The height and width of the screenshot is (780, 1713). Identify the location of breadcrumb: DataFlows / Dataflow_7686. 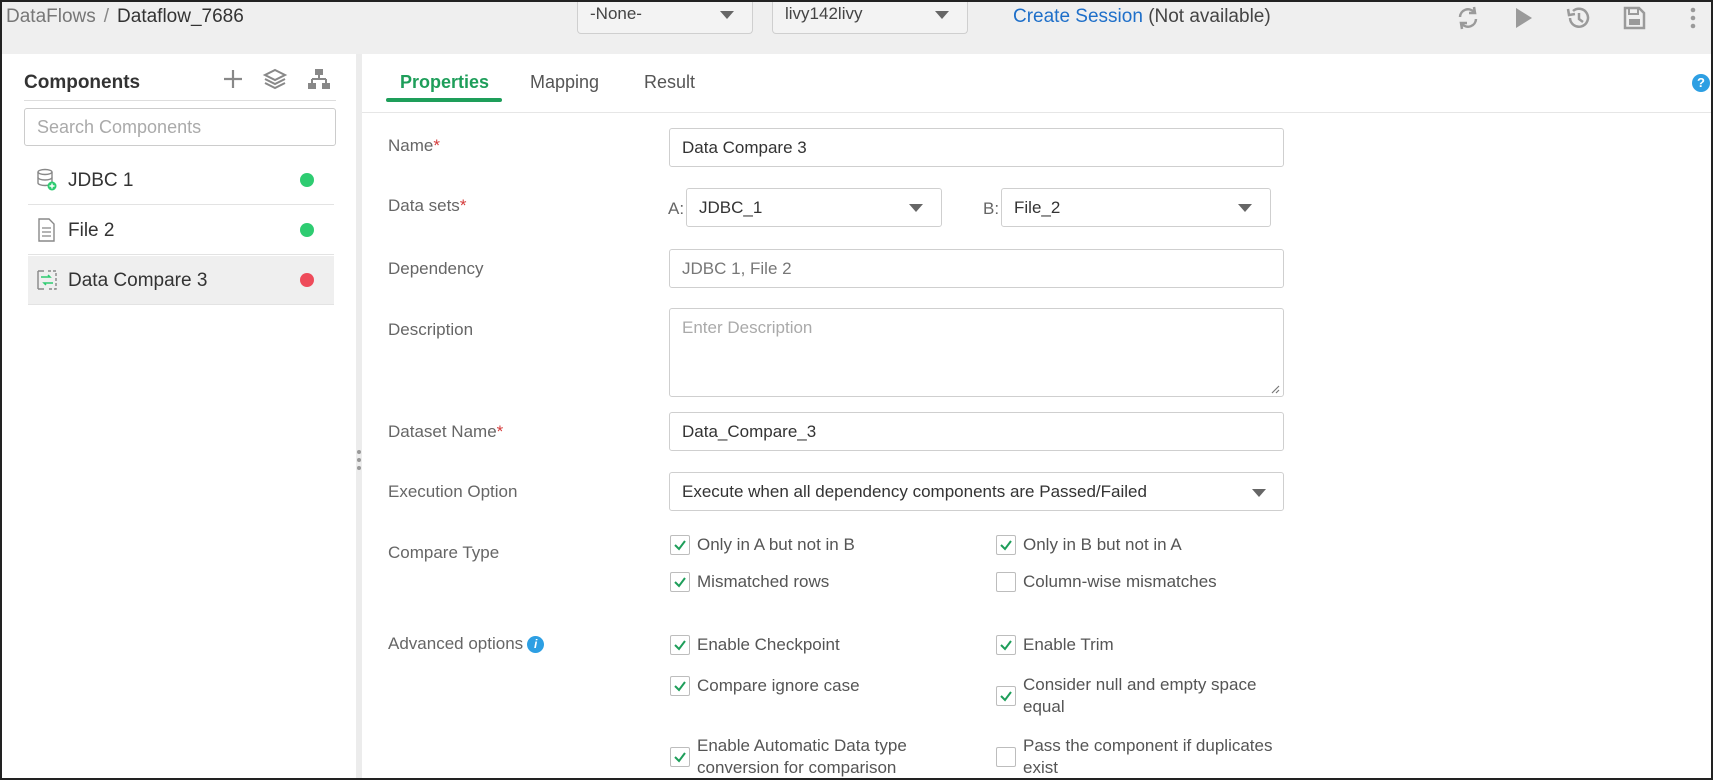
(125, 17).